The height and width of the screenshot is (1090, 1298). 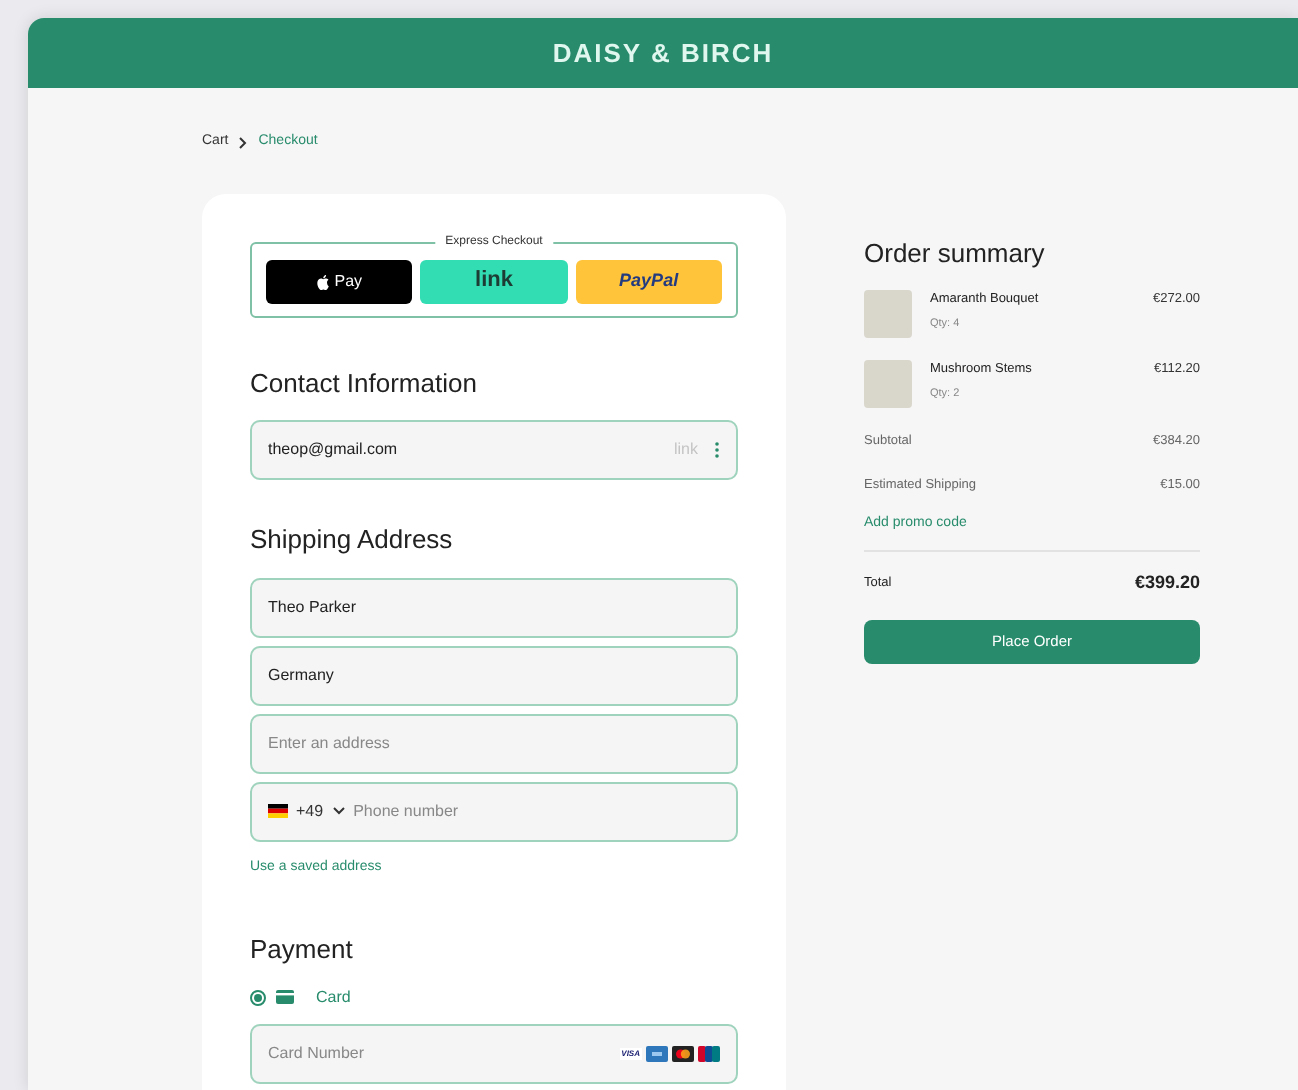 What do you see at coordinates (494, 675) in the screenshot?
I see `text-input: Germany` at bounding box center [494, 675].